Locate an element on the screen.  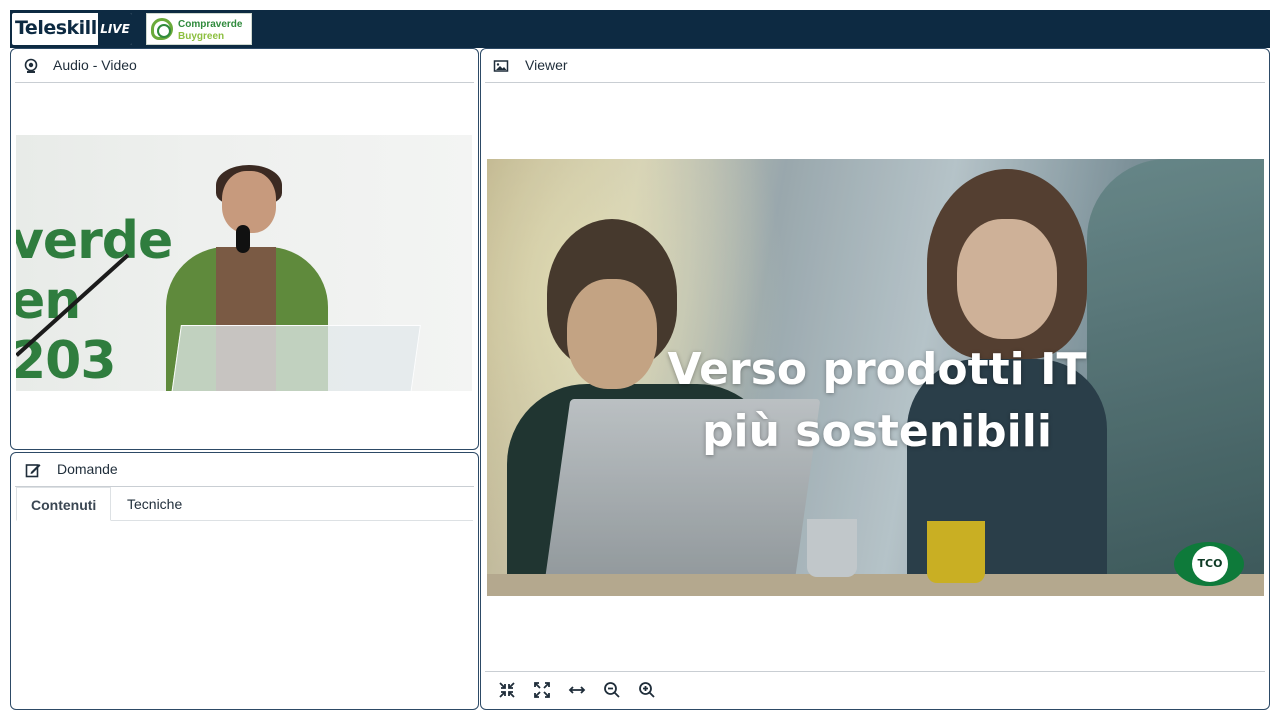
slide-title-line2: più sostenibili is located at coordinates (877, 431).